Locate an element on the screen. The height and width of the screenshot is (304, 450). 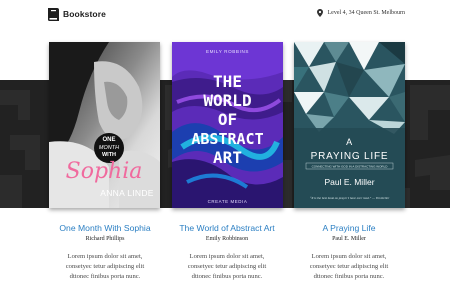
book-title-link: One Month With Sophia is located at coordinates (105, 228).